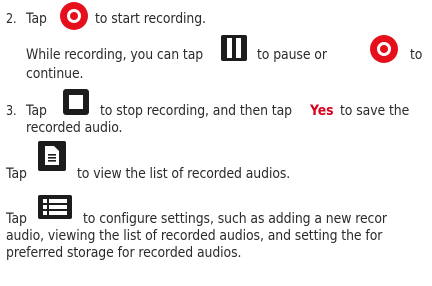 This screenshot has height=286, width=432. I want to click on start-recording-text: to start recording., so click(150, 19).